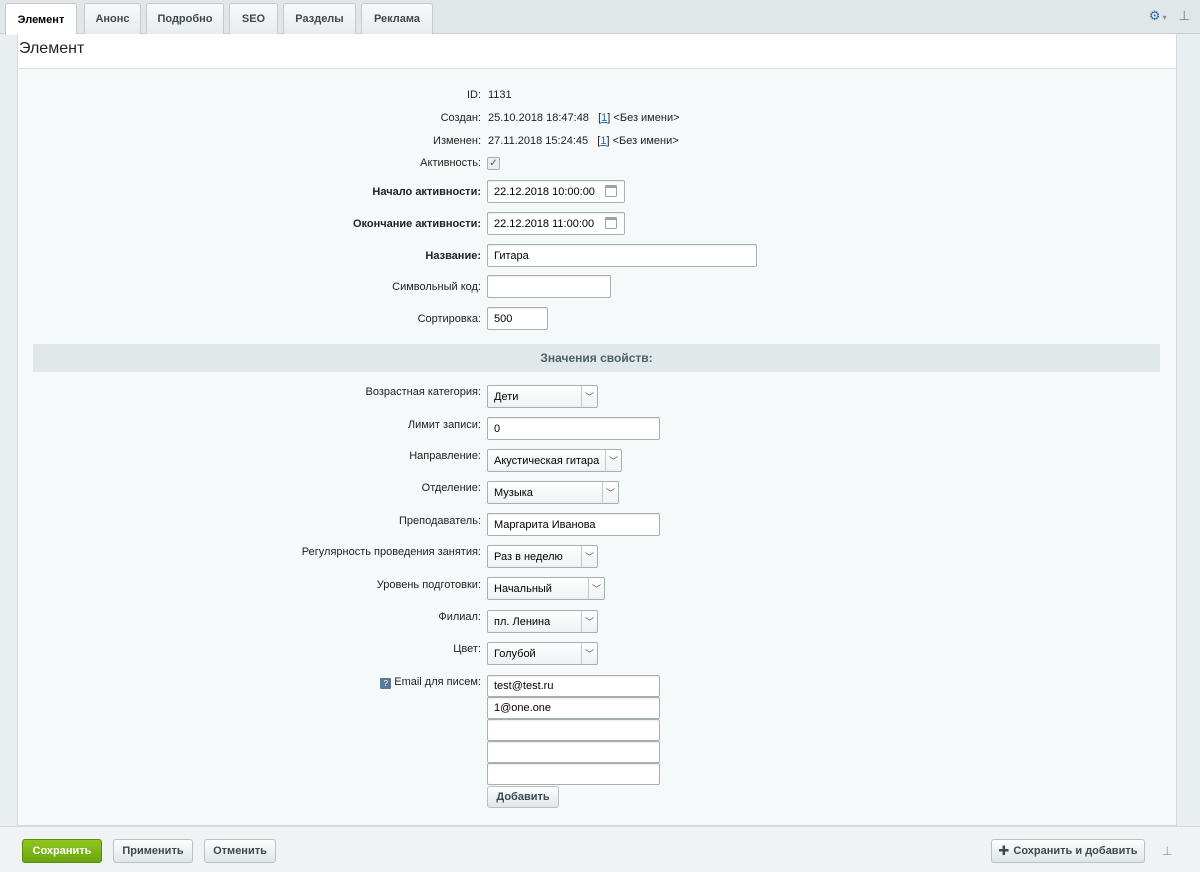 The width and height of the screenshot is (1200, 872). What do you see at coordinates (538, 141) in the screenshot?
I see `modified-date: 27.11.2018 15:24:45` at bounding box center [538, 141].